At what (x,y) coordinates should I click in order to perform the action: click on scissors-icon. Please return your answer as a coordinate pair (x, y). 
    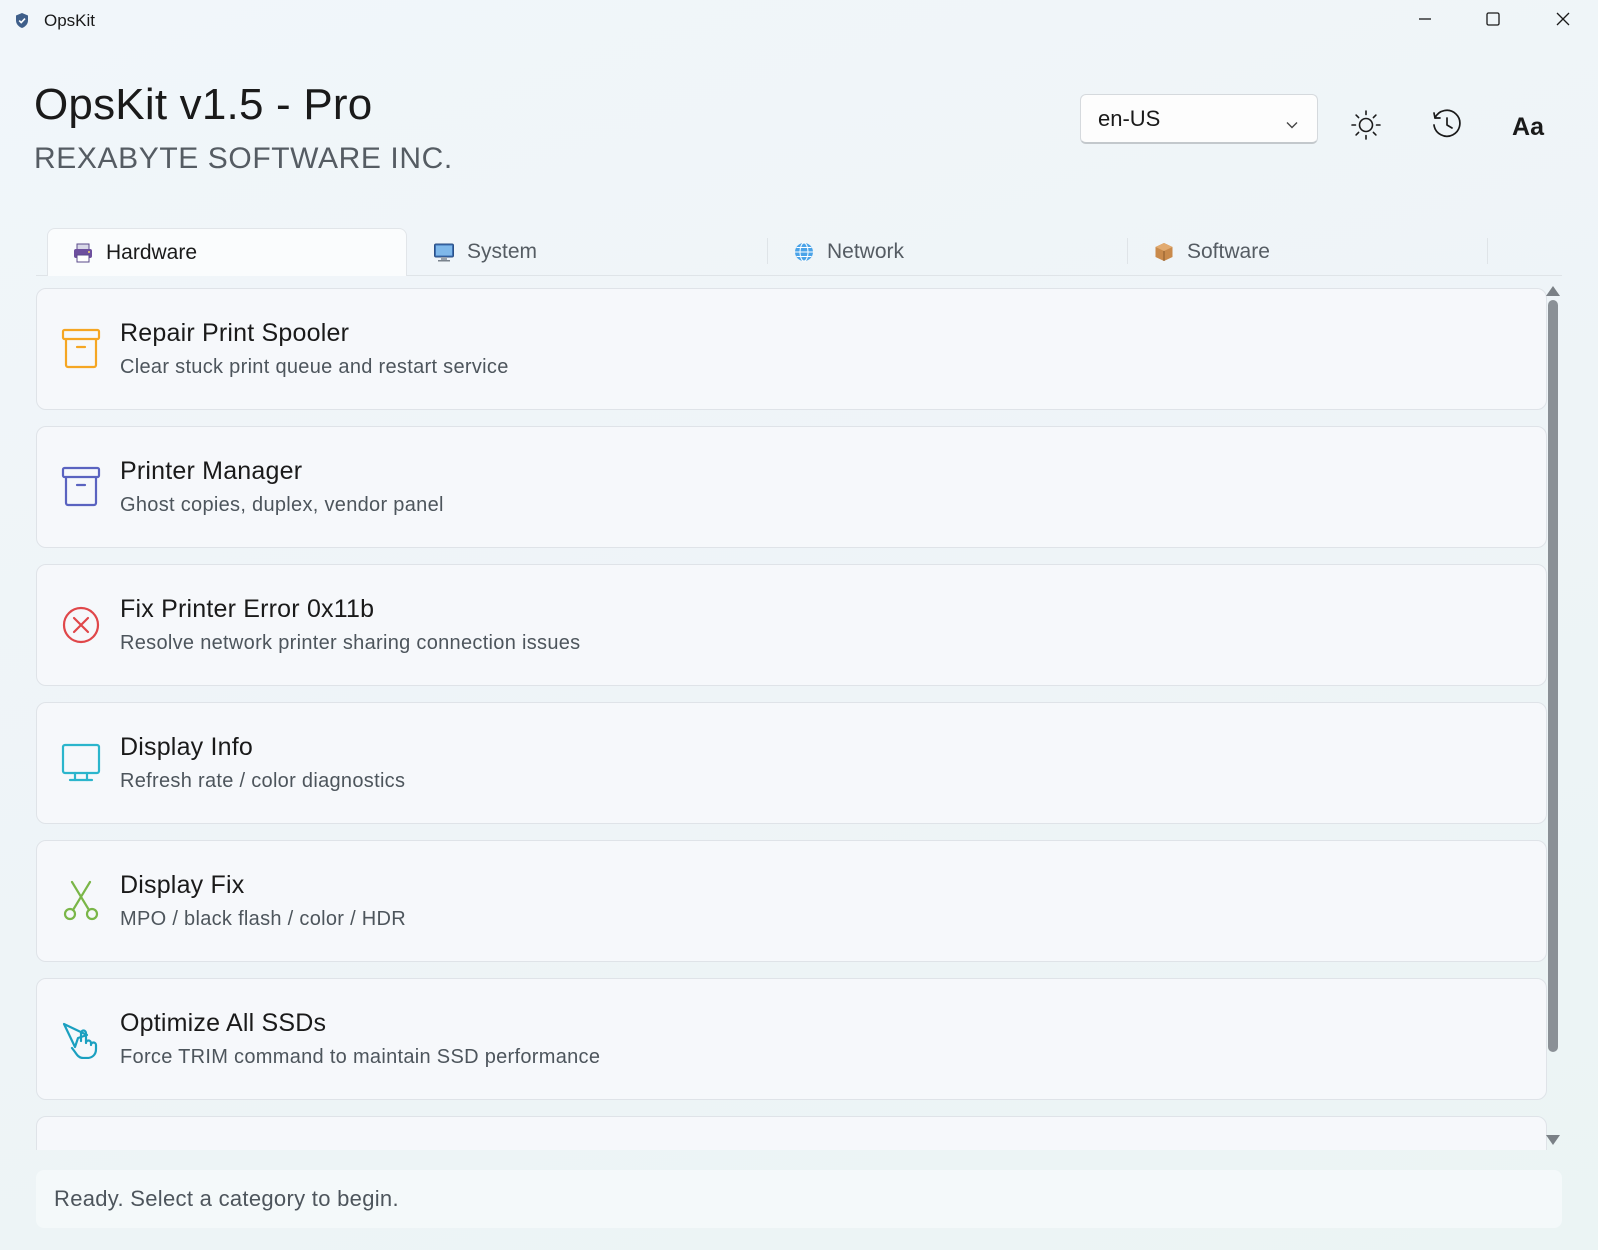
    Looking at the image, I should click on (81, 901).